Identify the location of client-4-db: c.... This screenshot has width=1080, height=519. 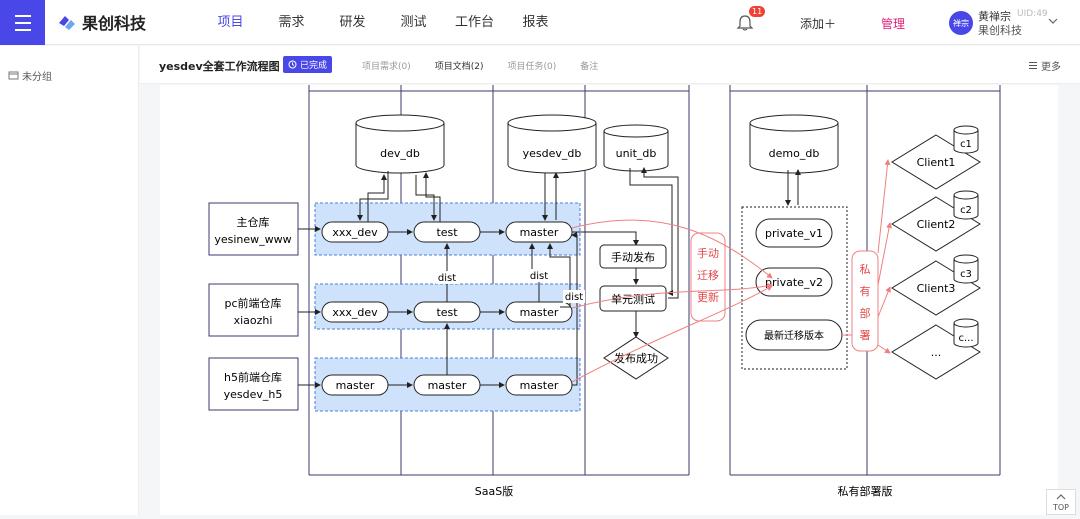
(965, 338).